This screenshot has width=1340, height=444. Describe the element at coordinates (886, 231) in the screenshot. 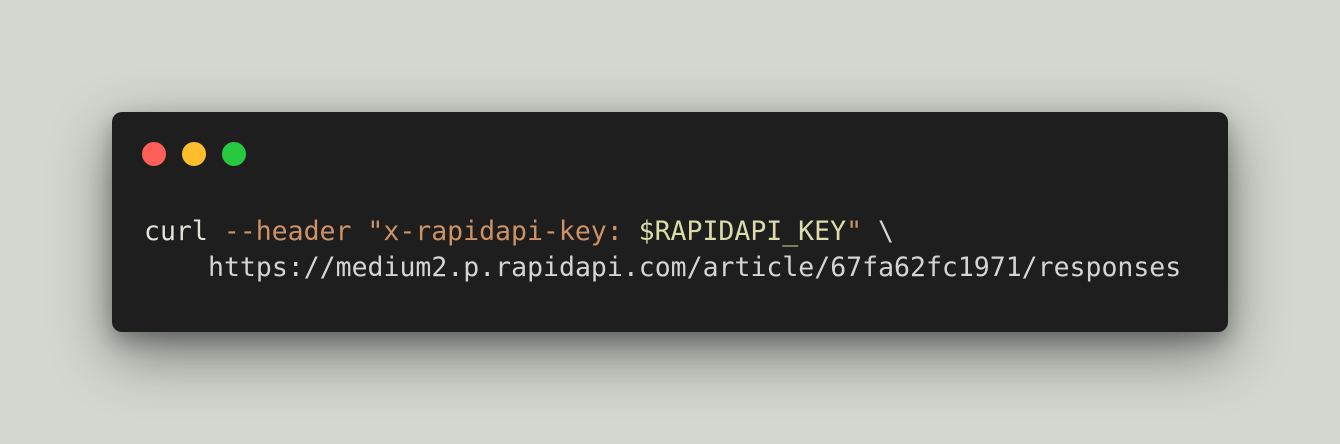

I see `code-line-continuation: \` at that location.